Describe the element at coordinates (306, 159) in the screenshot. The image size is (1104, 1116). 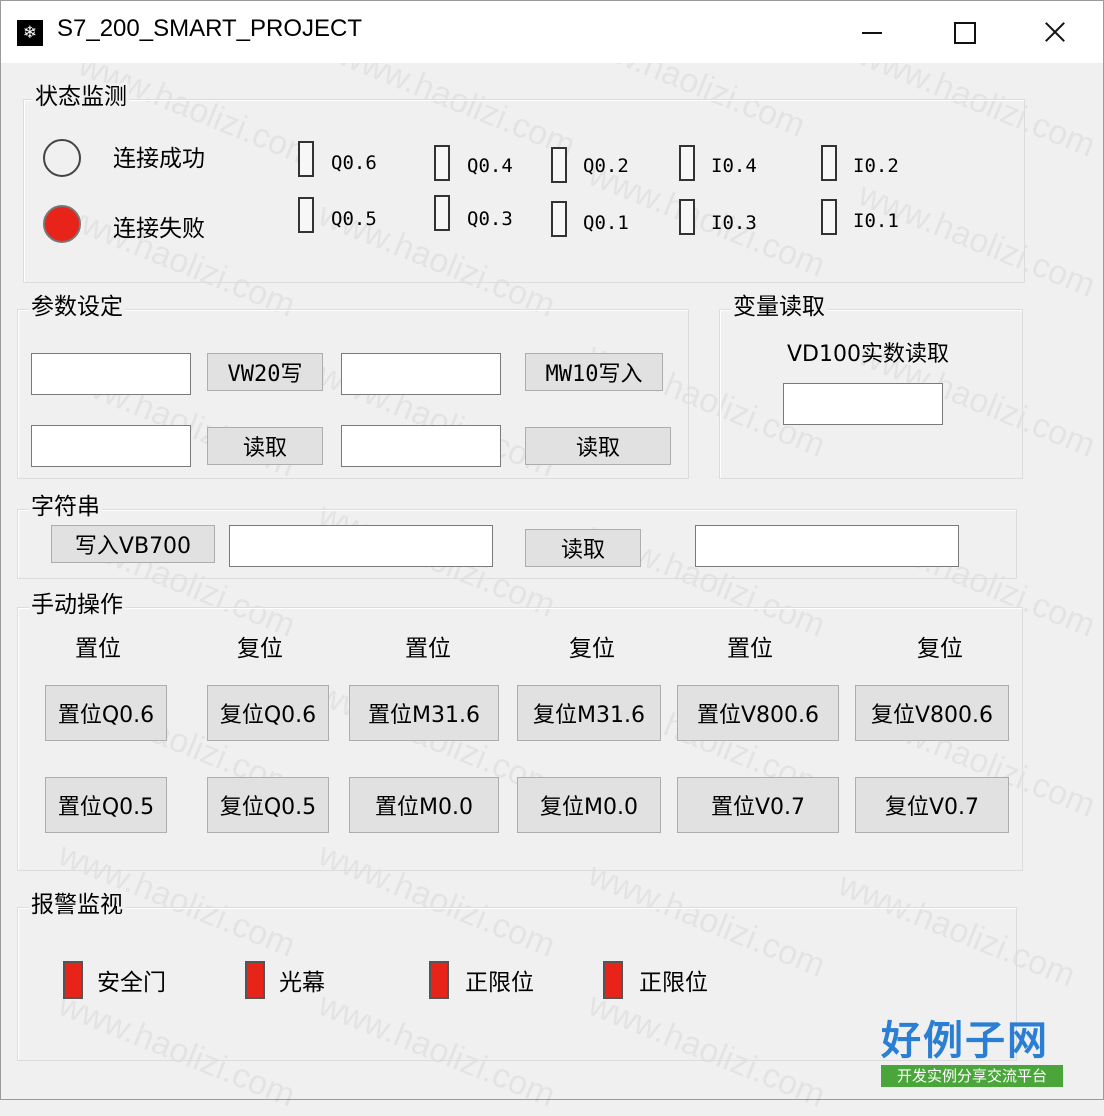
I see `io-indicator-q06` at that location.